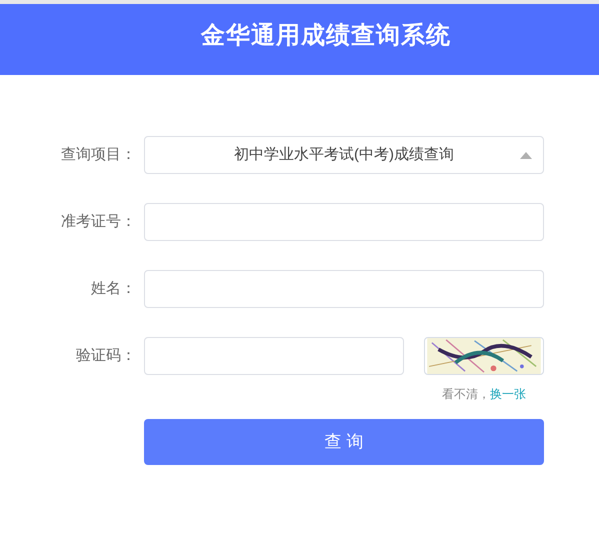 Image resolution: width=599 pixels, height=533 pixels. What do you see at coordinates (98, 222) in the screenshot?
I see `field-label: 准考证号：` at bounding box center [98, 222].